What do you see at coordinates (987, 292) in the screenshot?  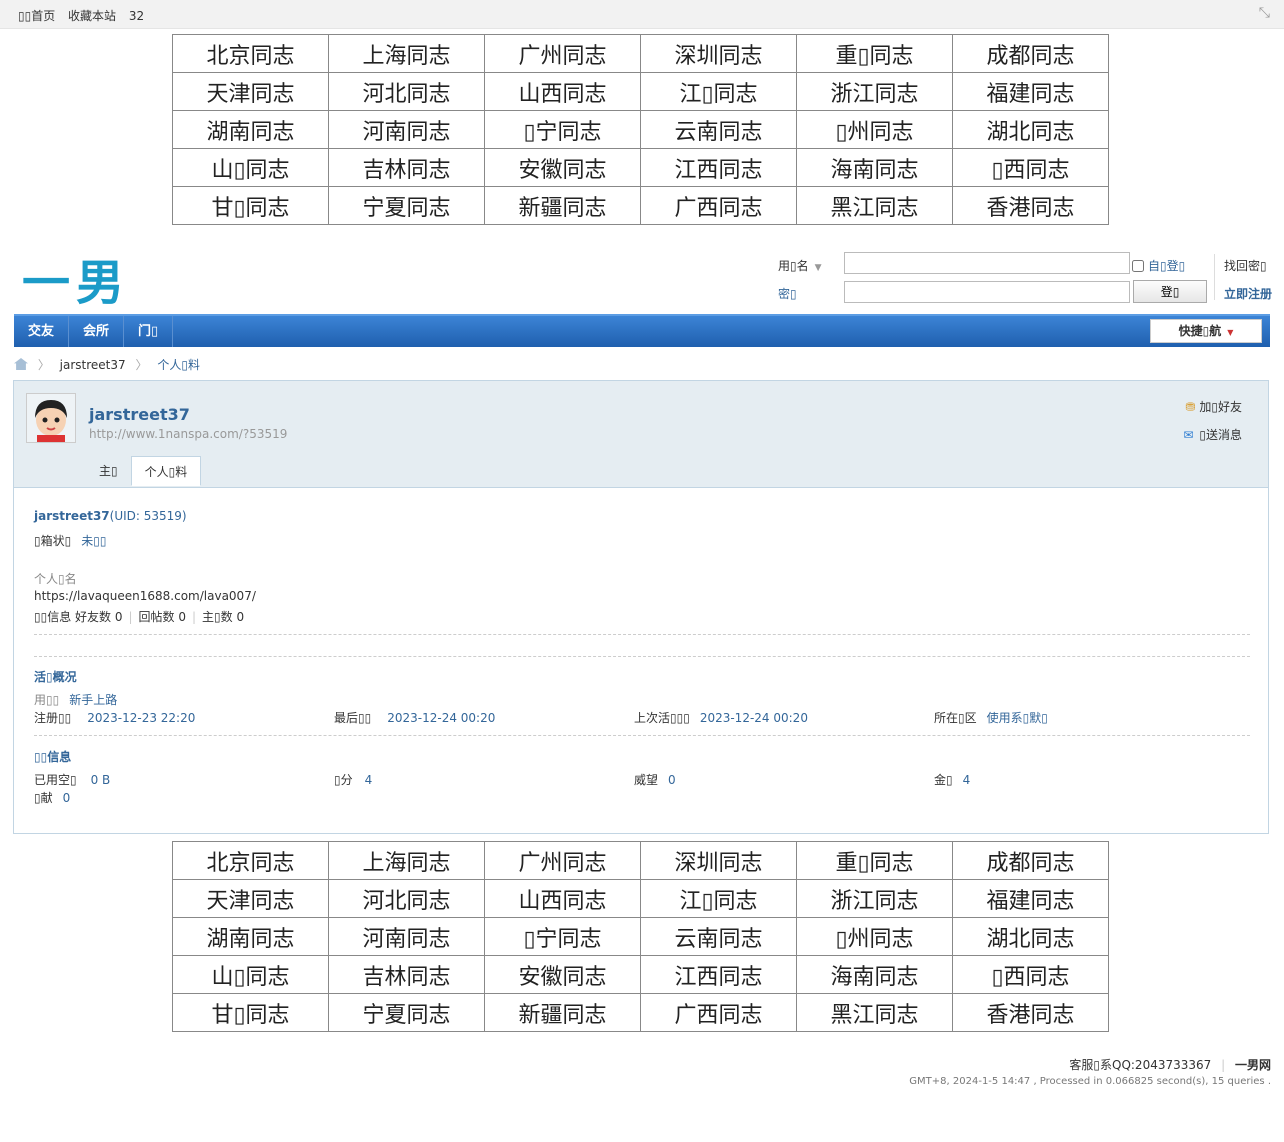 I see `password-input` at bounding box center [987, 292].